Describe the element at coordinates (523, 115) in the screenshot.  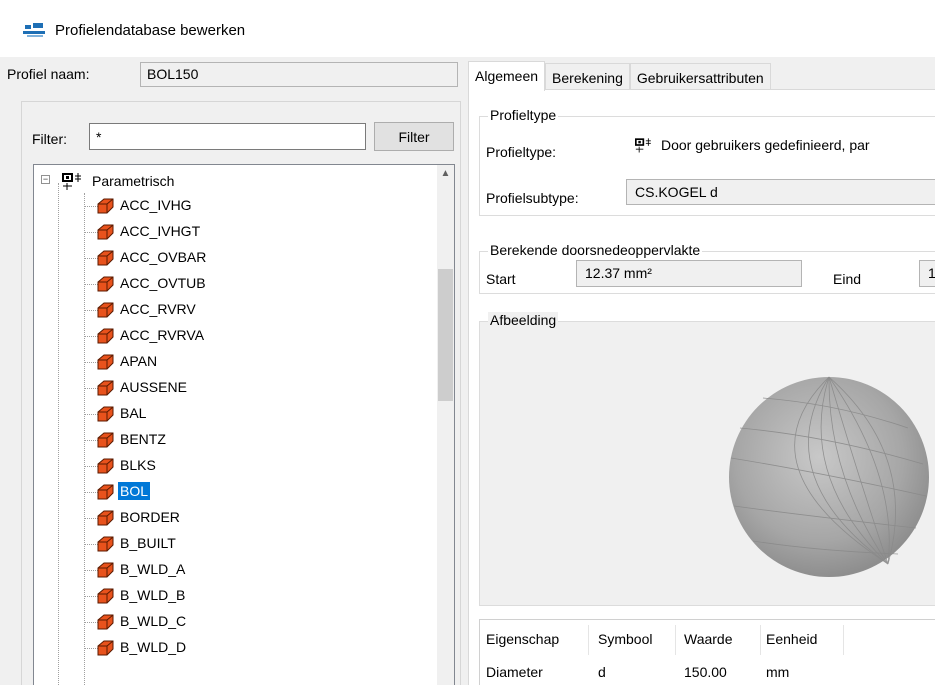
I see `profieltype-group-title: Profieltype` at that location.